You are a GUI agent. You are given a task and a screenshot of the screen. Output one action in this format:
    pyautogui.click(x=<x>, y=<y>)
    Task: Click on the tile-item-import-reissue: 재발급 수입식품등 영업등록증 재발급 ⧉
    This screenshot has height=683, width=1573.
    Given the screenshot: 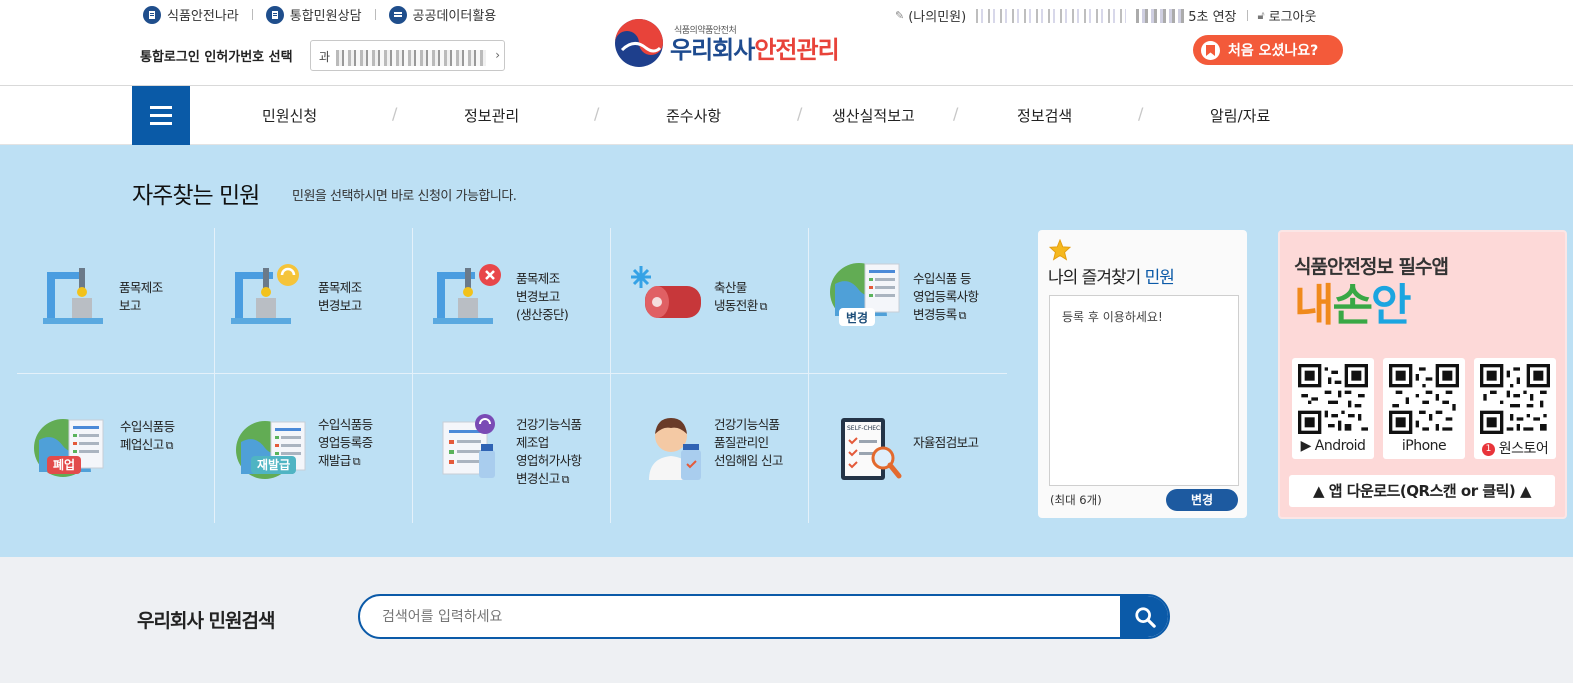 What is the action you would take?
    pyautogui.click(x=314, y=448)
    